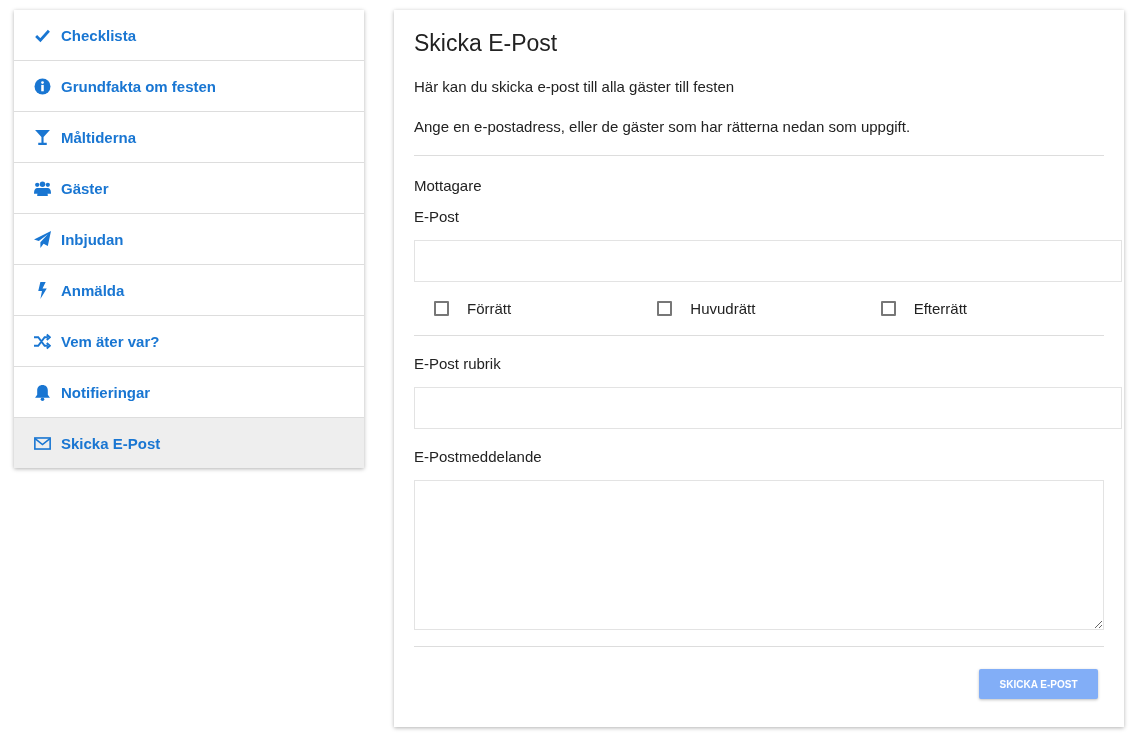 The width and height of the screenshot is (1140, 744). Describe the element at coordinates (448, 186) in the screenshot. I see `section-heading: Mottagare` at that location.